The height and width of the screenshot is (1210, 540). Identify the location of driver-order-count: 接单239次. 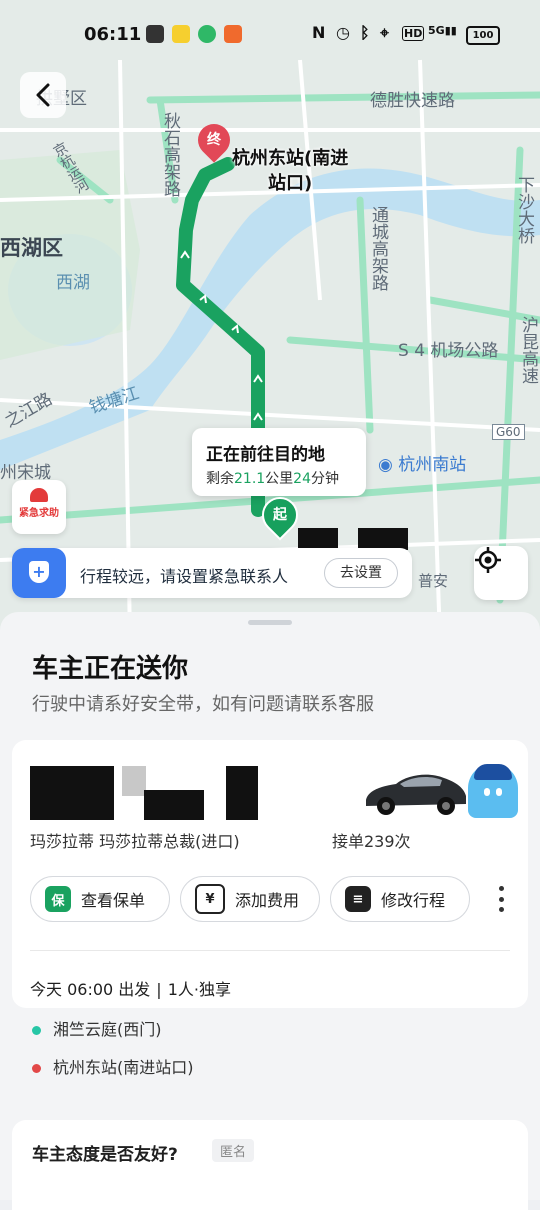
(371, 841).